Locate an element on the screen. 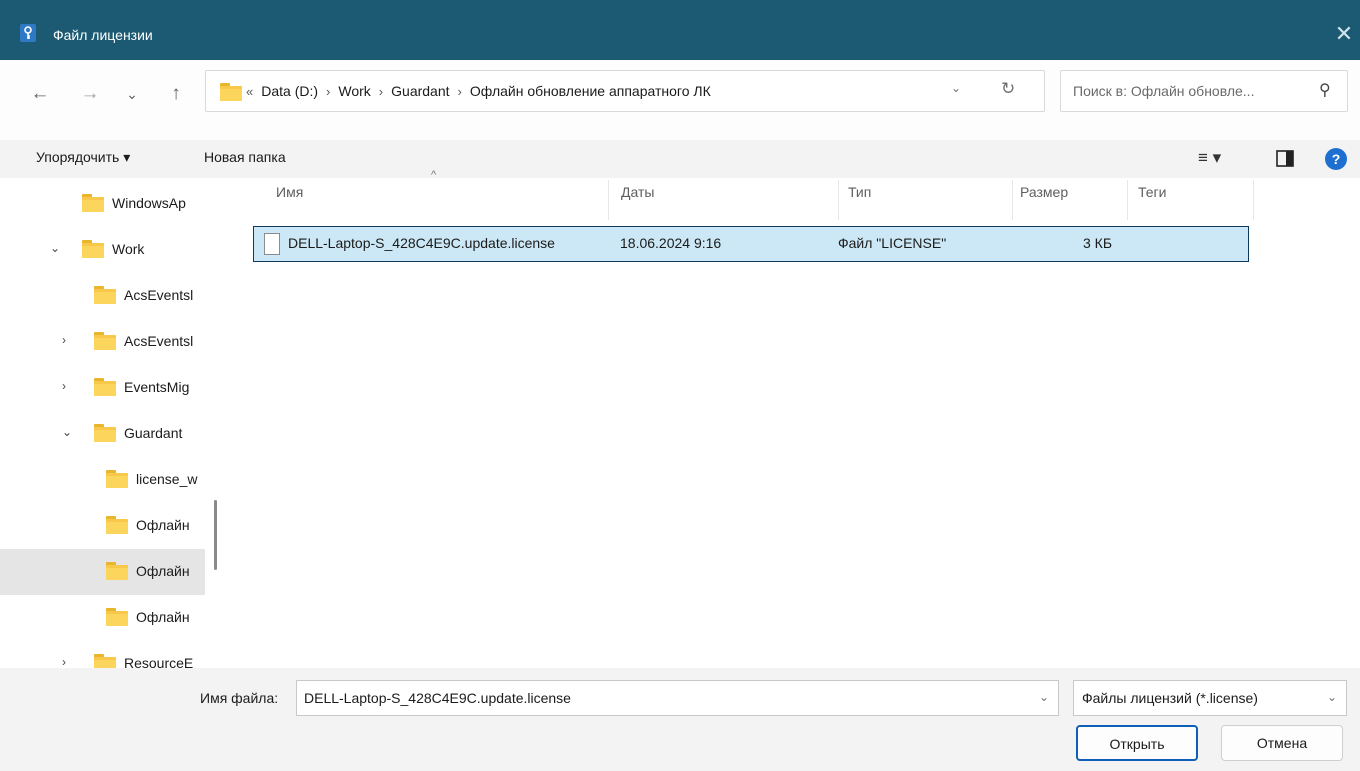 The image size is (1360, 771). open-button: Открыть is located at coordinates (1137, 743).